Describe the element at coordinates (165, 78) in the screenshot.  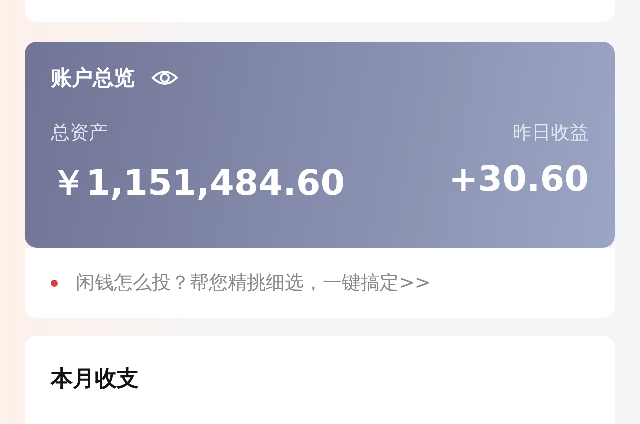
I see `eye-icon` at that location.